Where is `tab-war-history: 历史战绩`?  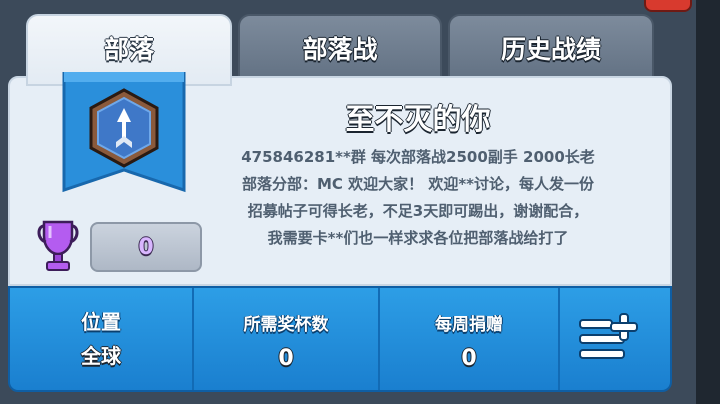
tab-war-history: 历史战绩 is located at coordinates (551, 47).